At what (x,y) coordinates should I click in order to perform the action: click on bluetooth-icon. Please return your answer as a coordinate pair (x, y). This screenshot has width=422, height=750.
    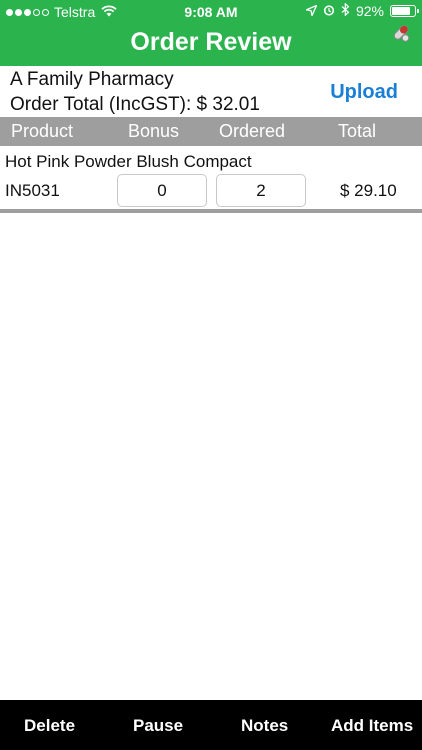
    Looking at the image, I should click on (345, 10).